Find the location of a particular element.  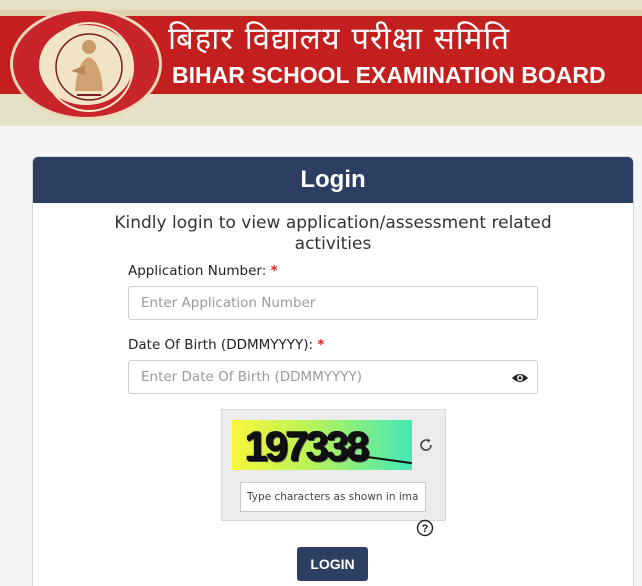

bseb-emblem-icon is located at coordinates (86, 64).